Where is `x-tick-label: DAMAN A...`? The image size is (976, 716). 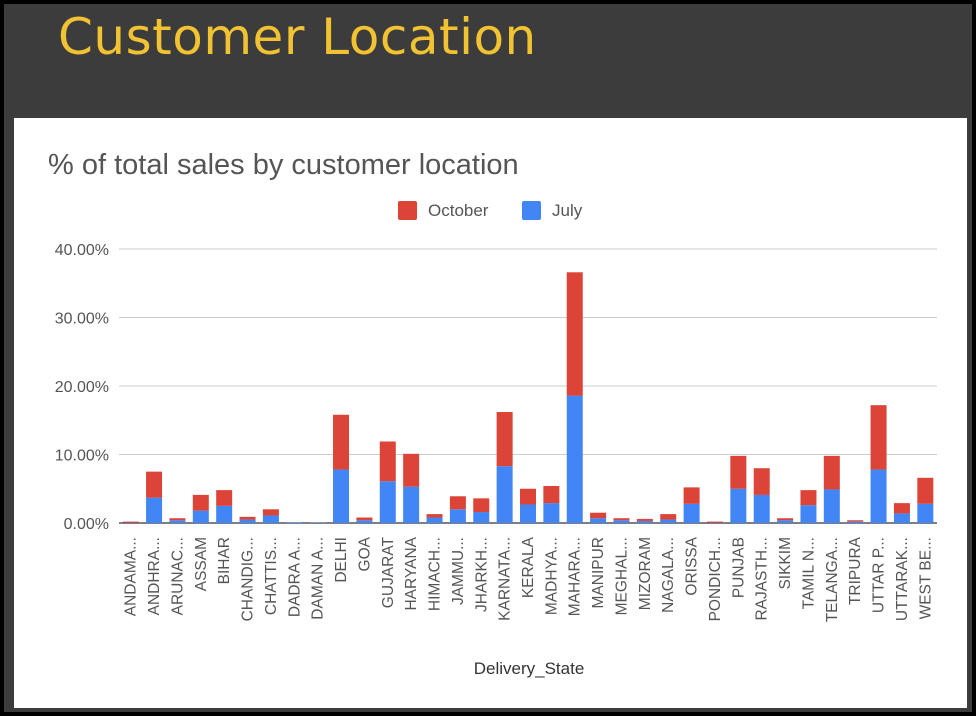 x-tick-label: DAMAN A... is located at coordinates (318, 578).